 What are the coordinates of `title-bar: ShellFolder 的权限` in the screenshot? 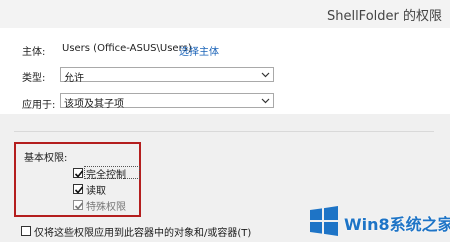 It's located at (225, 14).